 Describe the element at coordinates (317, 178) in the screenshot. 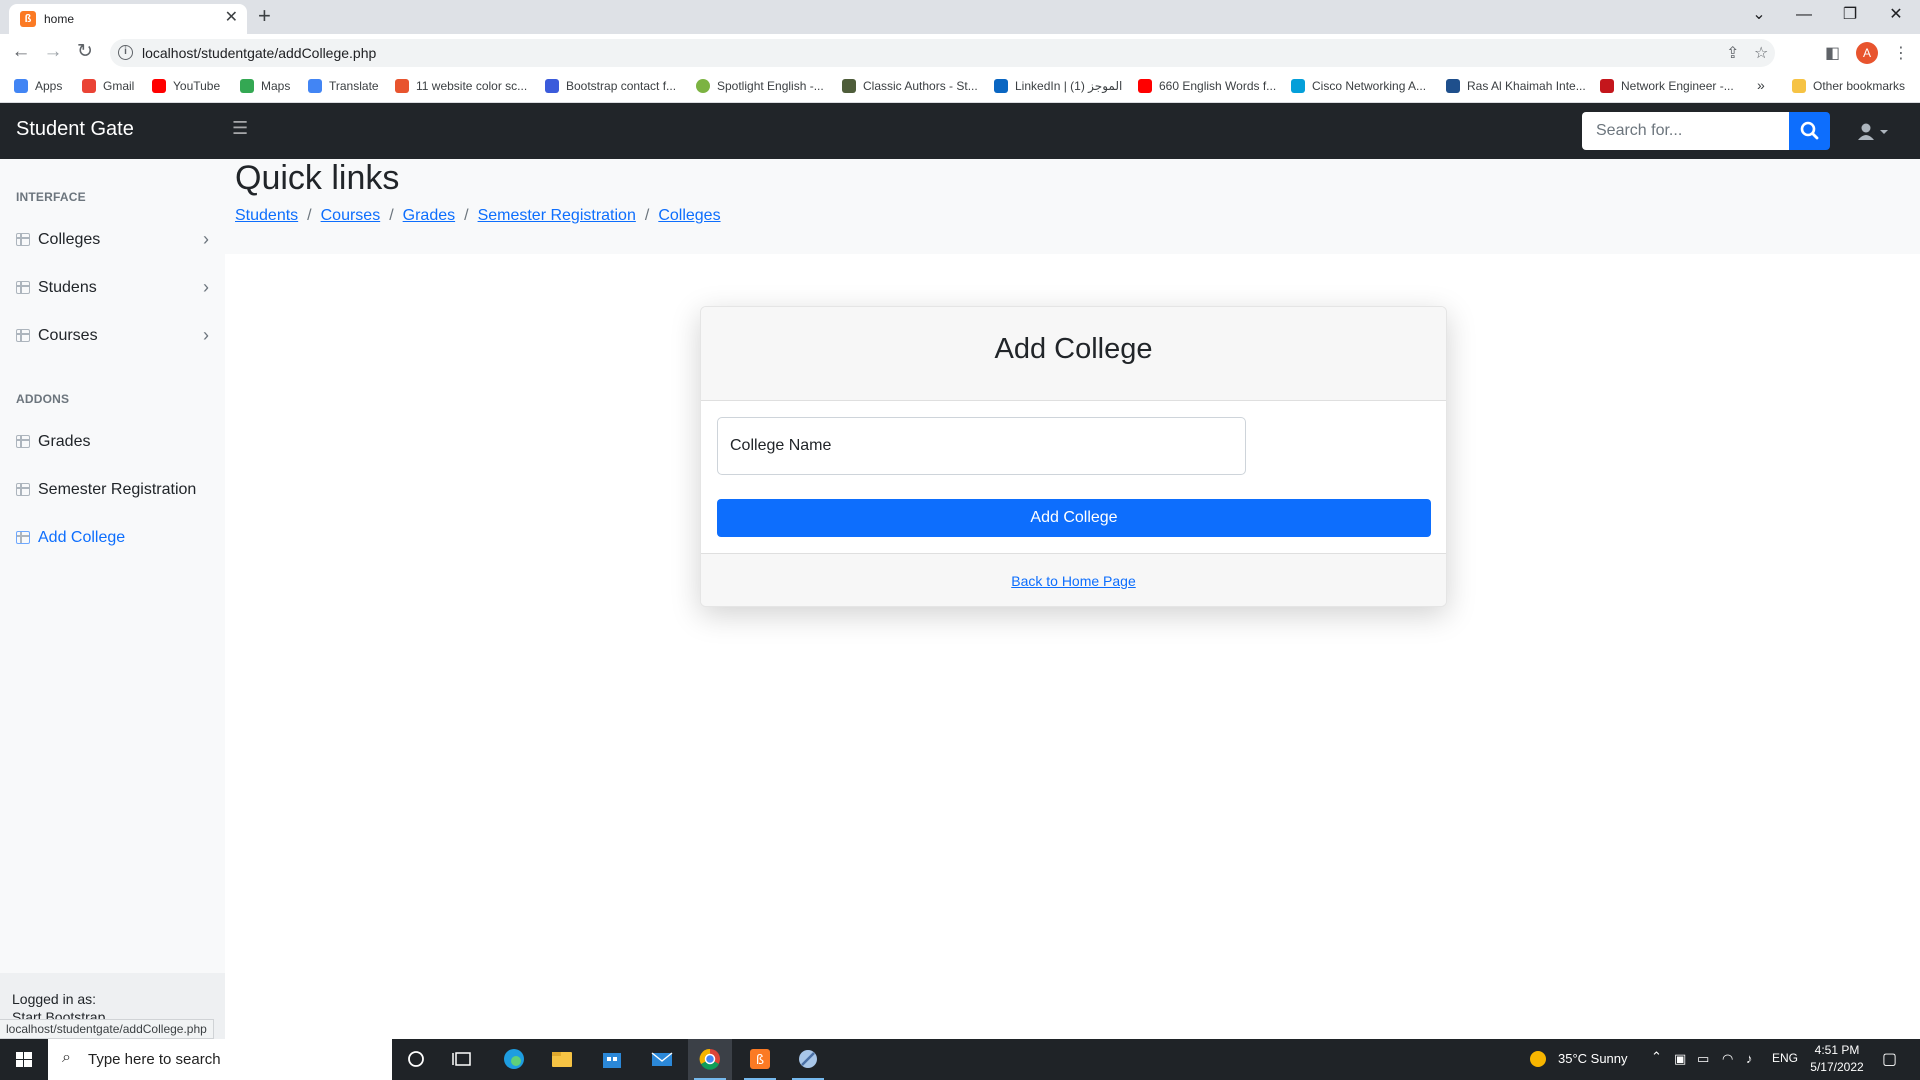

I see `page-title: Quick links` at that location.